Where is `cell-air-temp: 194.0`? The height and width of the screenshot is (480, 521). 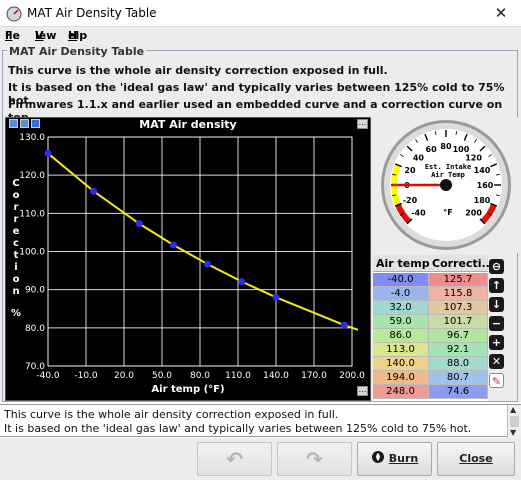 cell-air-temp: 194.0 is located at coordinates (401, 378).